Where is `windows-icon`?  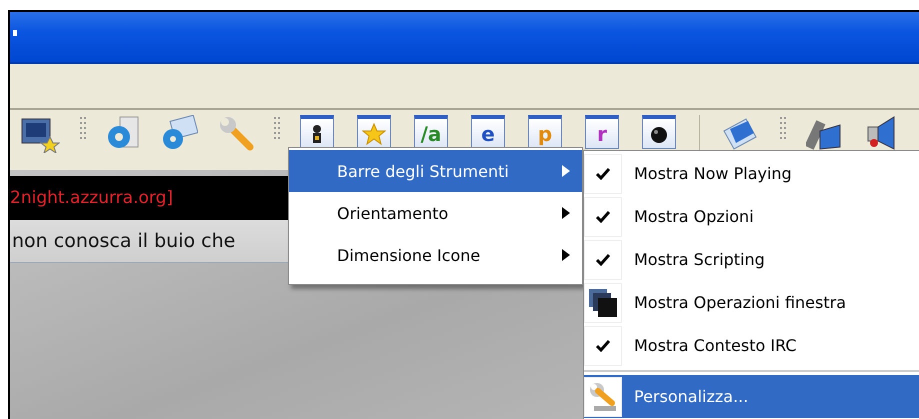
windows-icon is located at coordinates (603, 303).